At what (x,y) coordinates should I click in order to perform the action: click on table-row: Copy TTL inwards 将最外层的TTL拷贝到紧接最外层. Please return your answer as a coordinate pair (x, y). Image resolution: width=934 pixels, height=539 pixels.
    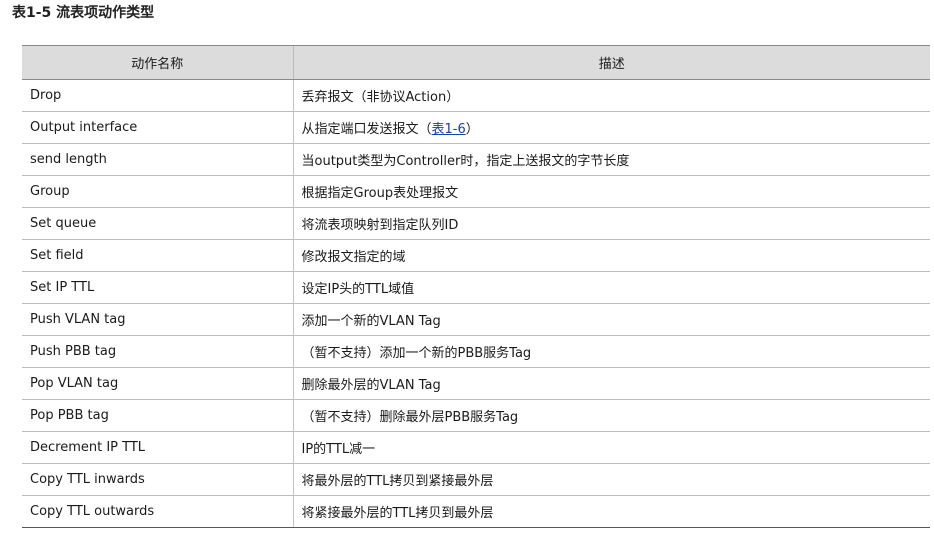
    Looking at the image, I should click on (476, 479).